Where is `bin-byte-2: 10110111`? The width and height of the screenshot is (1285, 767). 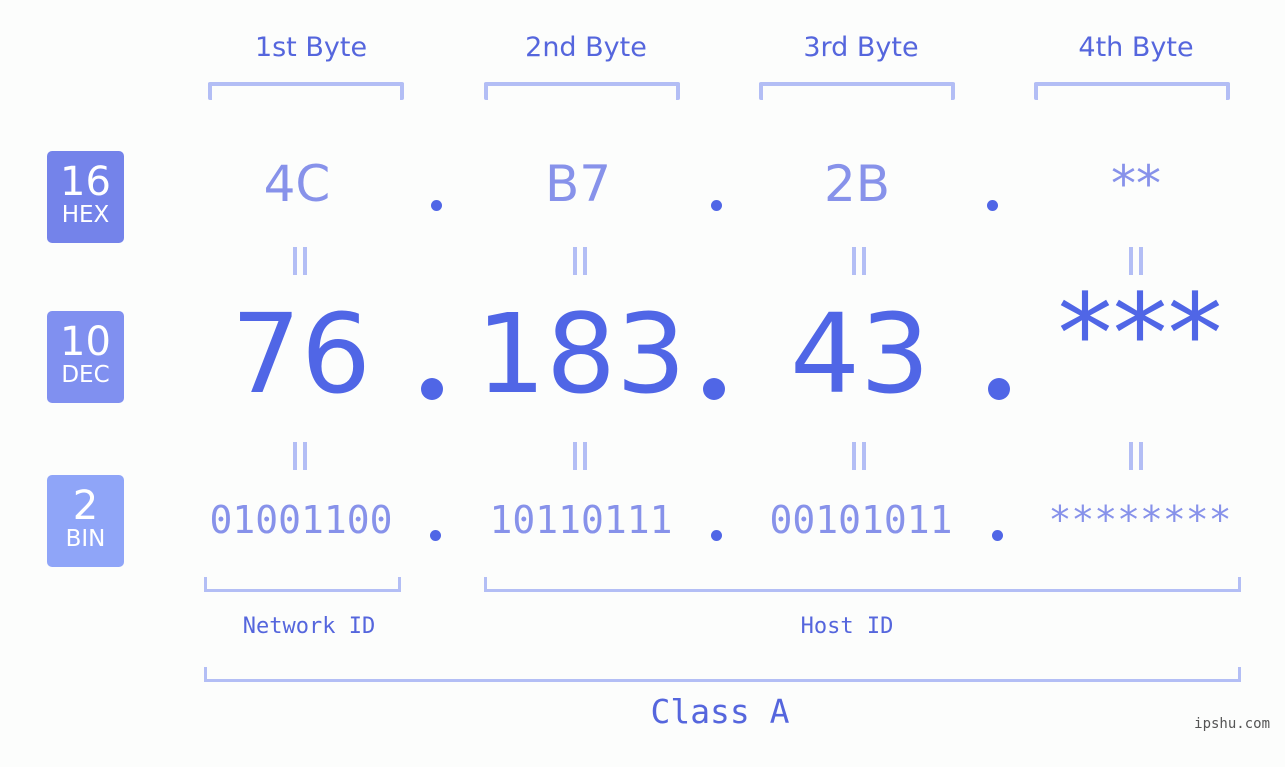 bin-byte-2: 10110111 is located at coordinates (581, 520).